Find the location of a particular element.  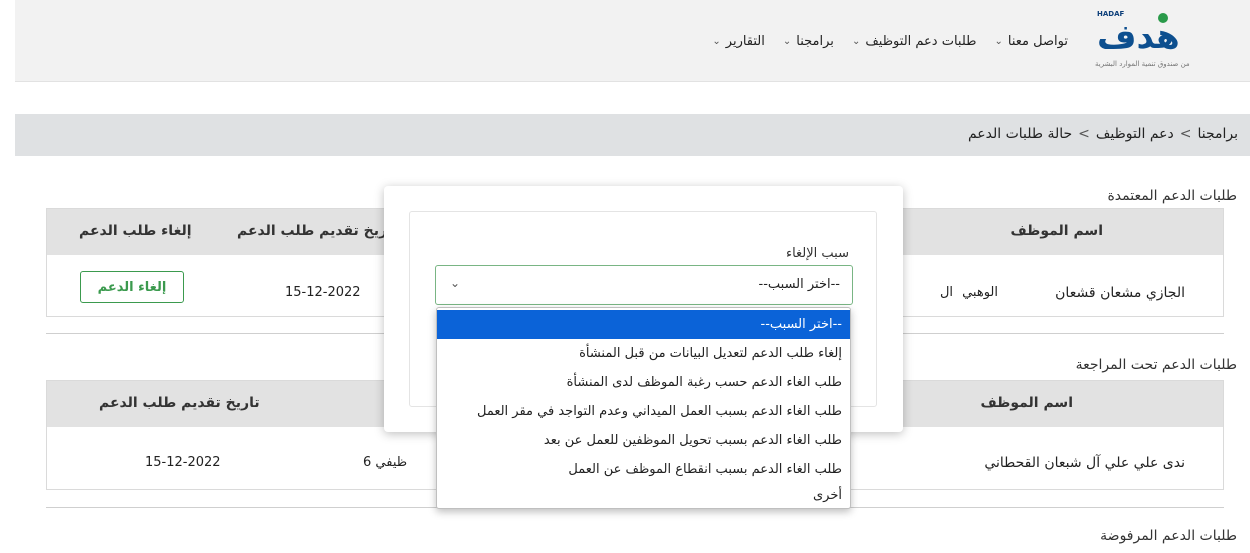

nav-item-reports: التقارير ⌄ is located at coordinates (738, 41).